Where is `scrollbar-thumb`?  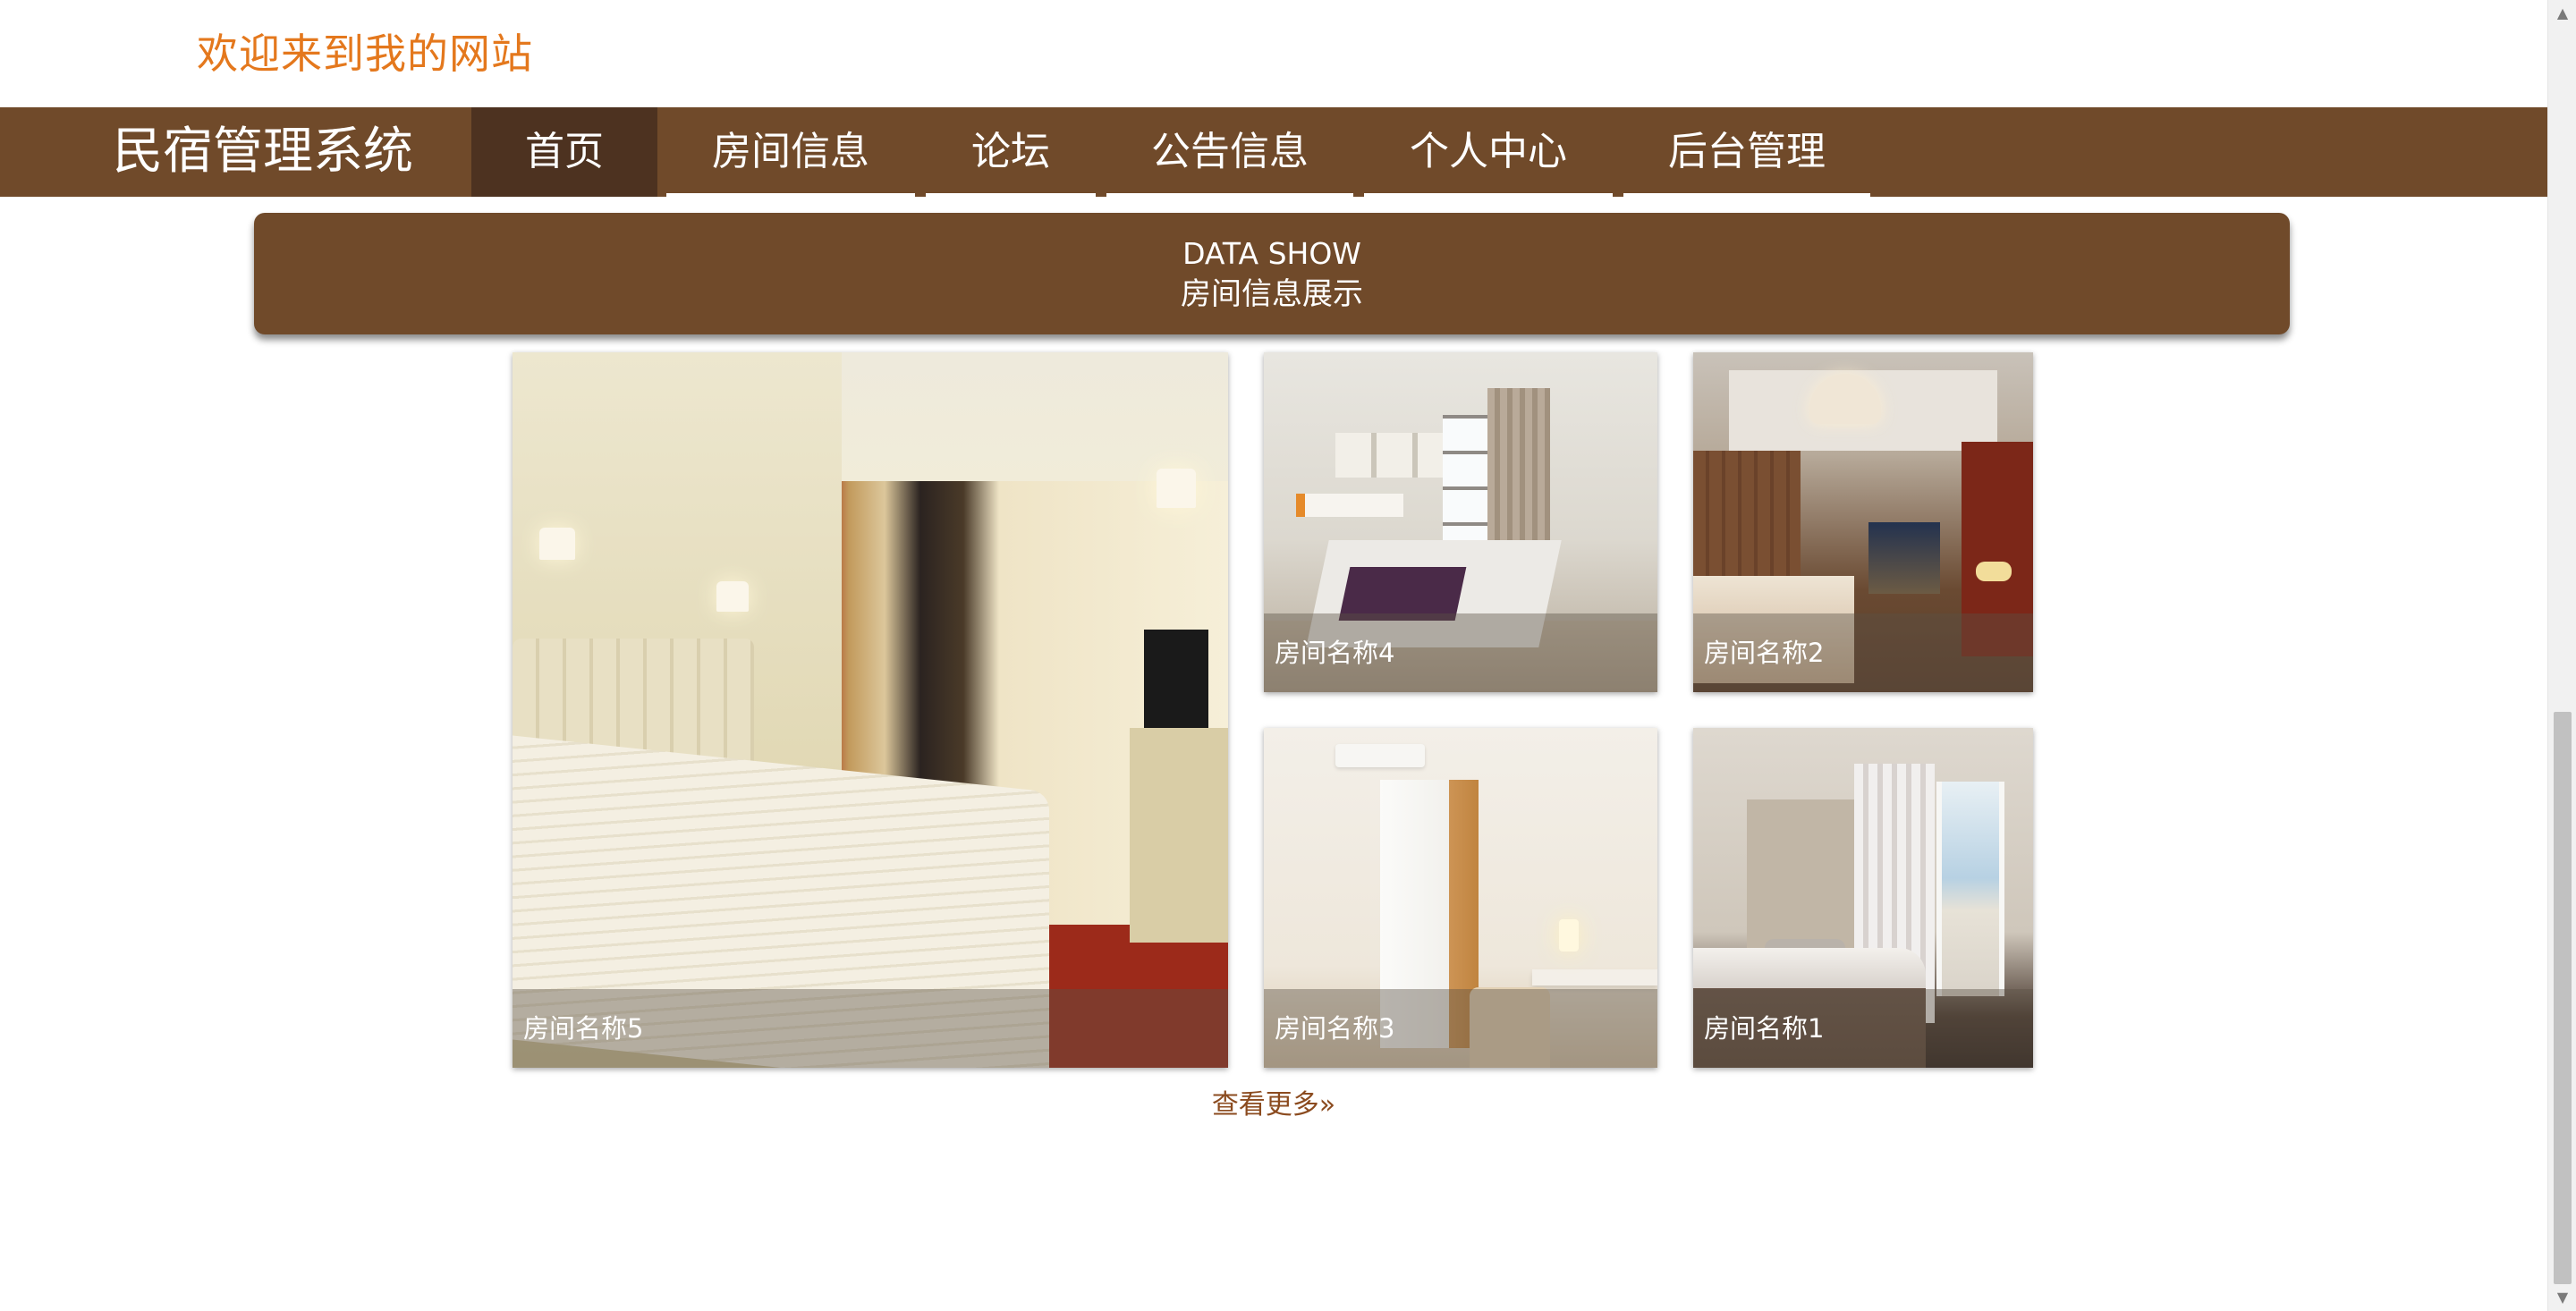 scrollbar-thumb is located at coordinates (2563, 998).